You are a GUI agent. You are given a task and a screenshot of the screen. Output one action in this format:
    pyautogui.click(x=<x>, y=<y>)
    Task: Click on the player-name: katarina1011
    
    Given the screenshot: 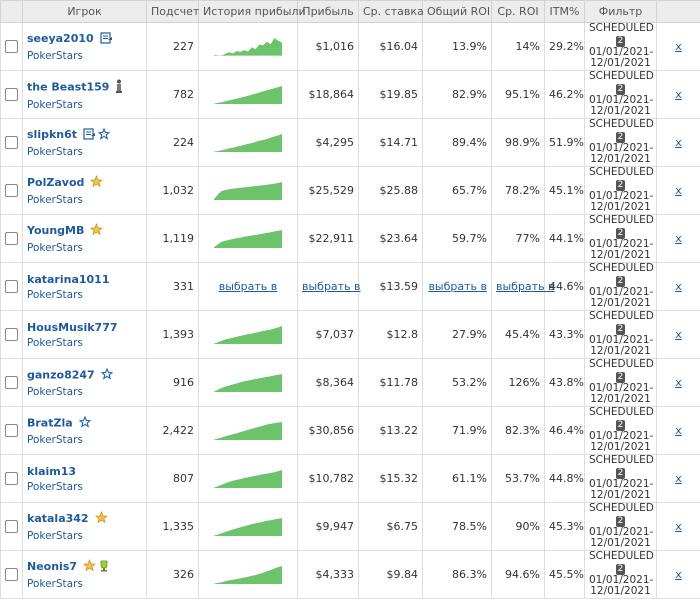 What is the action you would take?
    pyautogui.click(x=68, y=279)
    